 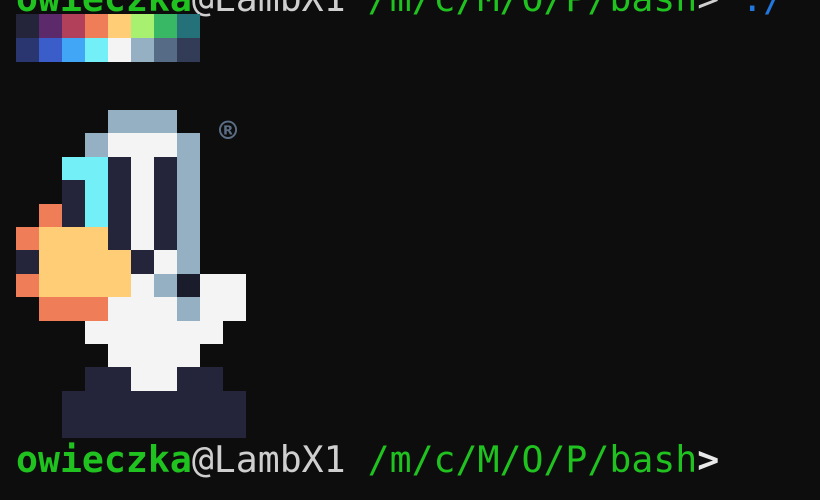 What do you see at coordinates (104, 459) in the screenshot?
I see `prompt-user: owieczka` at bounding box center [104, 459].